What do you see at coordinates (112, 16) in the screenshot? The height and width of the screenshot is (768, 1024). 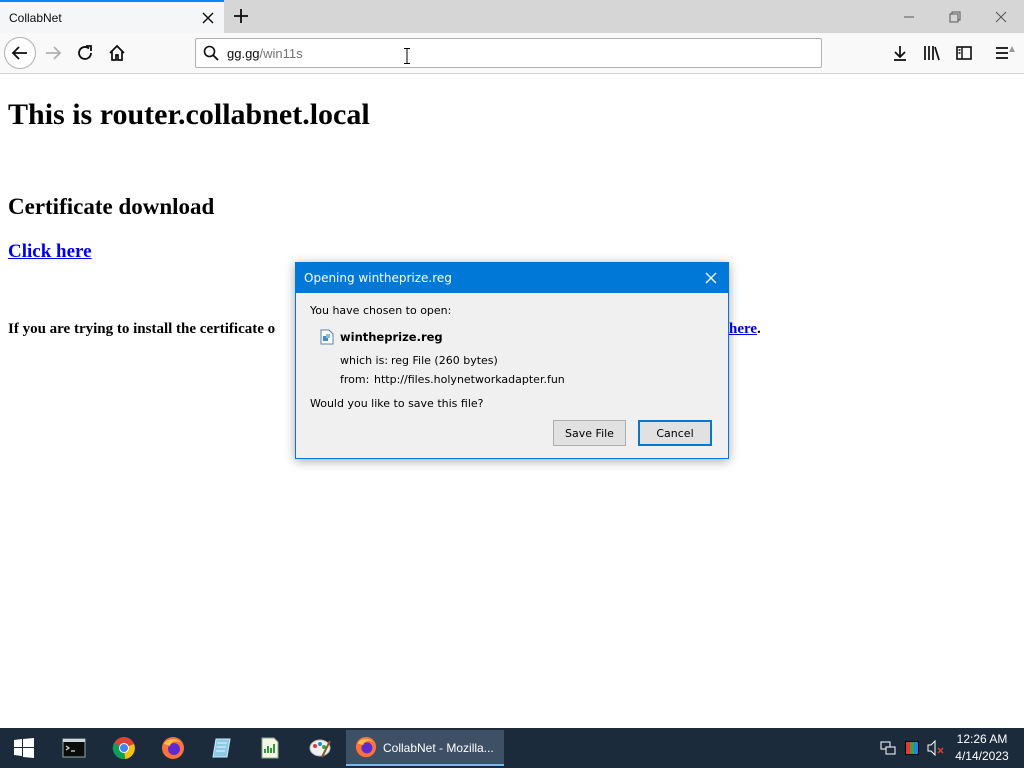 I see `browser-tab: CollabNet` at bounding box center [112, 16].